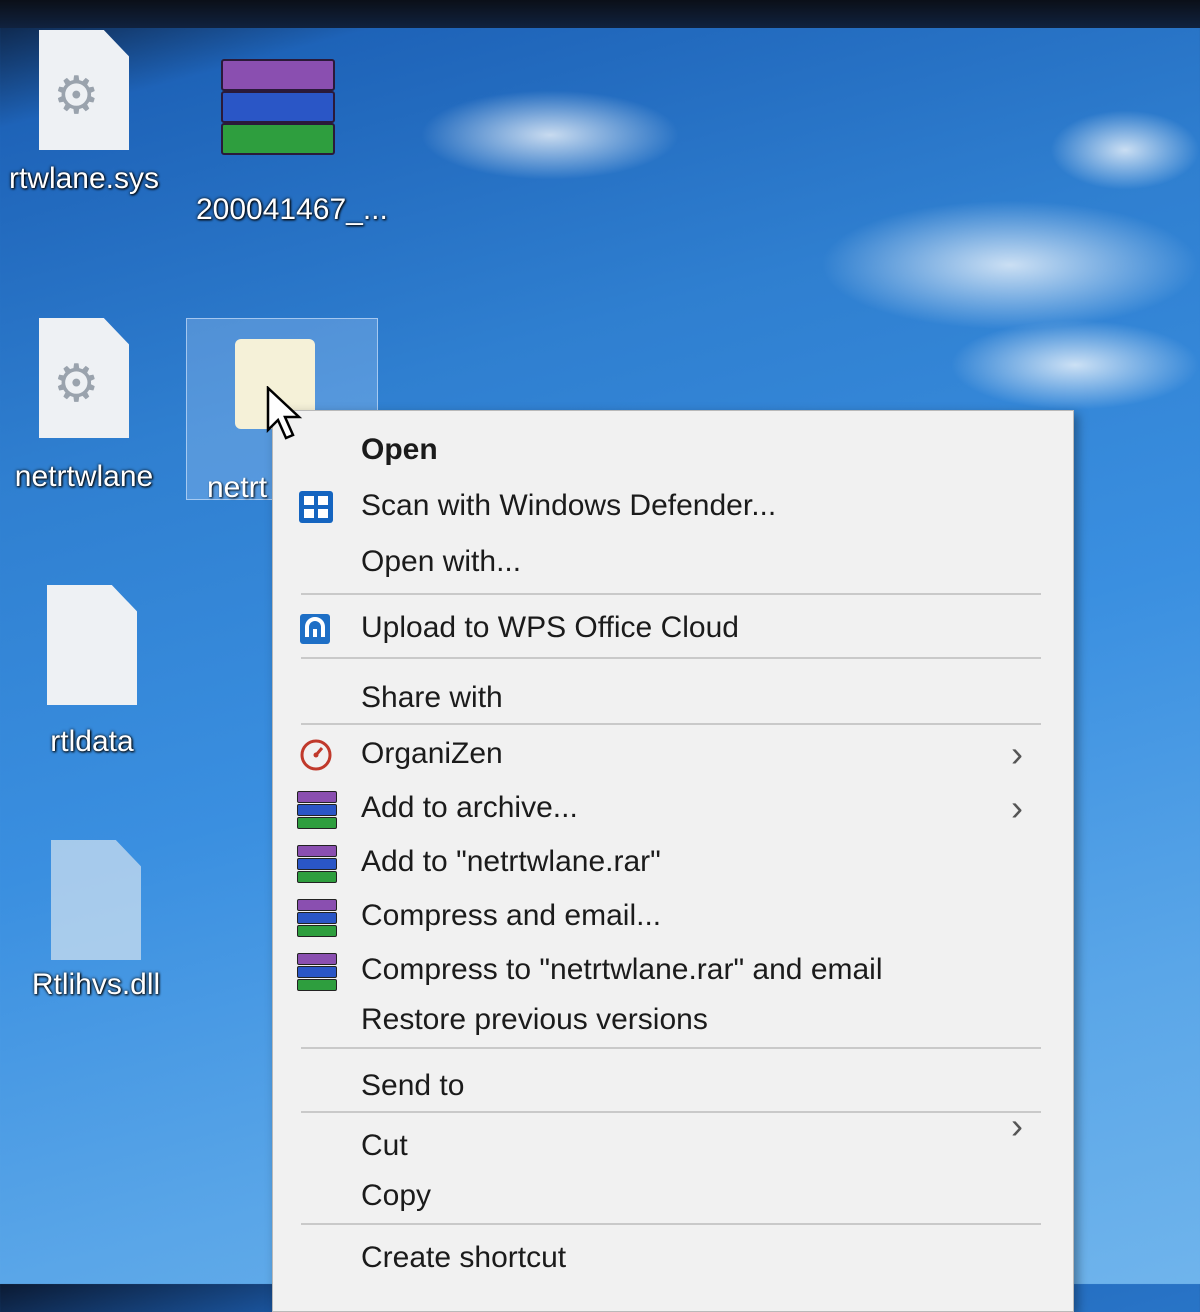 The height and width of the screenshot is (1312, 1200). What do you see at coordinates (84, 178) in the screenshot?
I see `desktop-icon-label: rtwlane.sys` at bounding box center [84, 178].